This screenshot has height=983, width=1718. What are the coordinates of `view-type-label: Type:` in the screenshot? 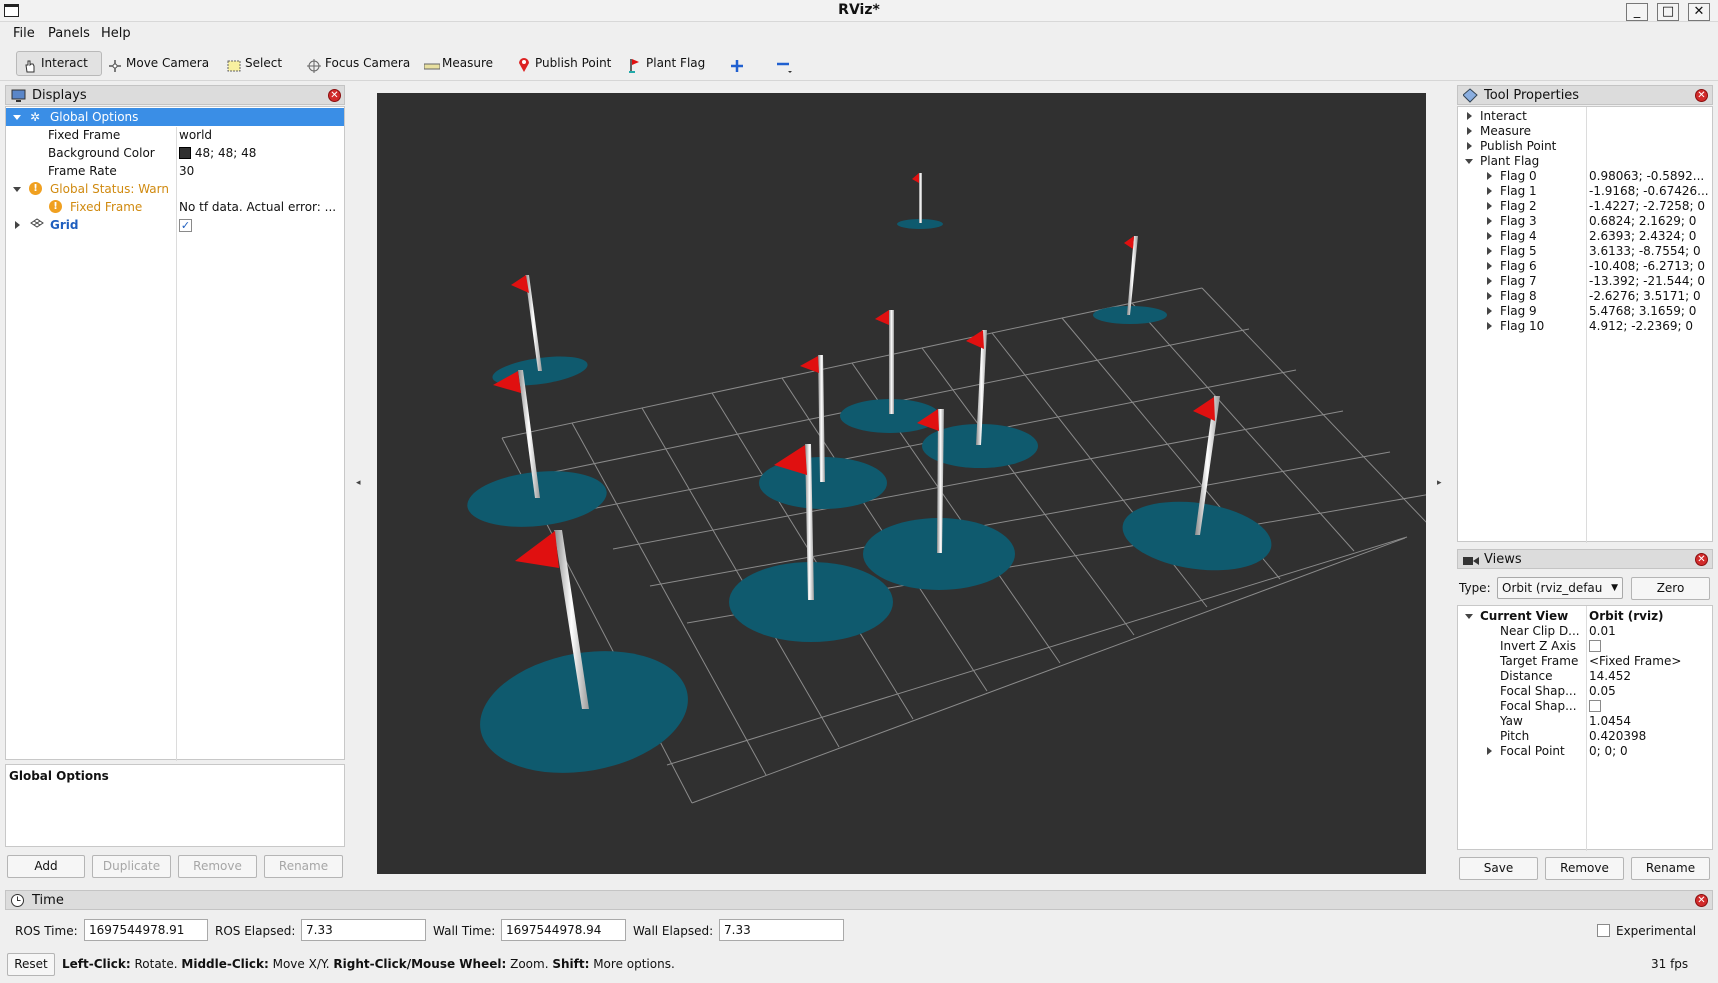 It's located at (1475, 588).